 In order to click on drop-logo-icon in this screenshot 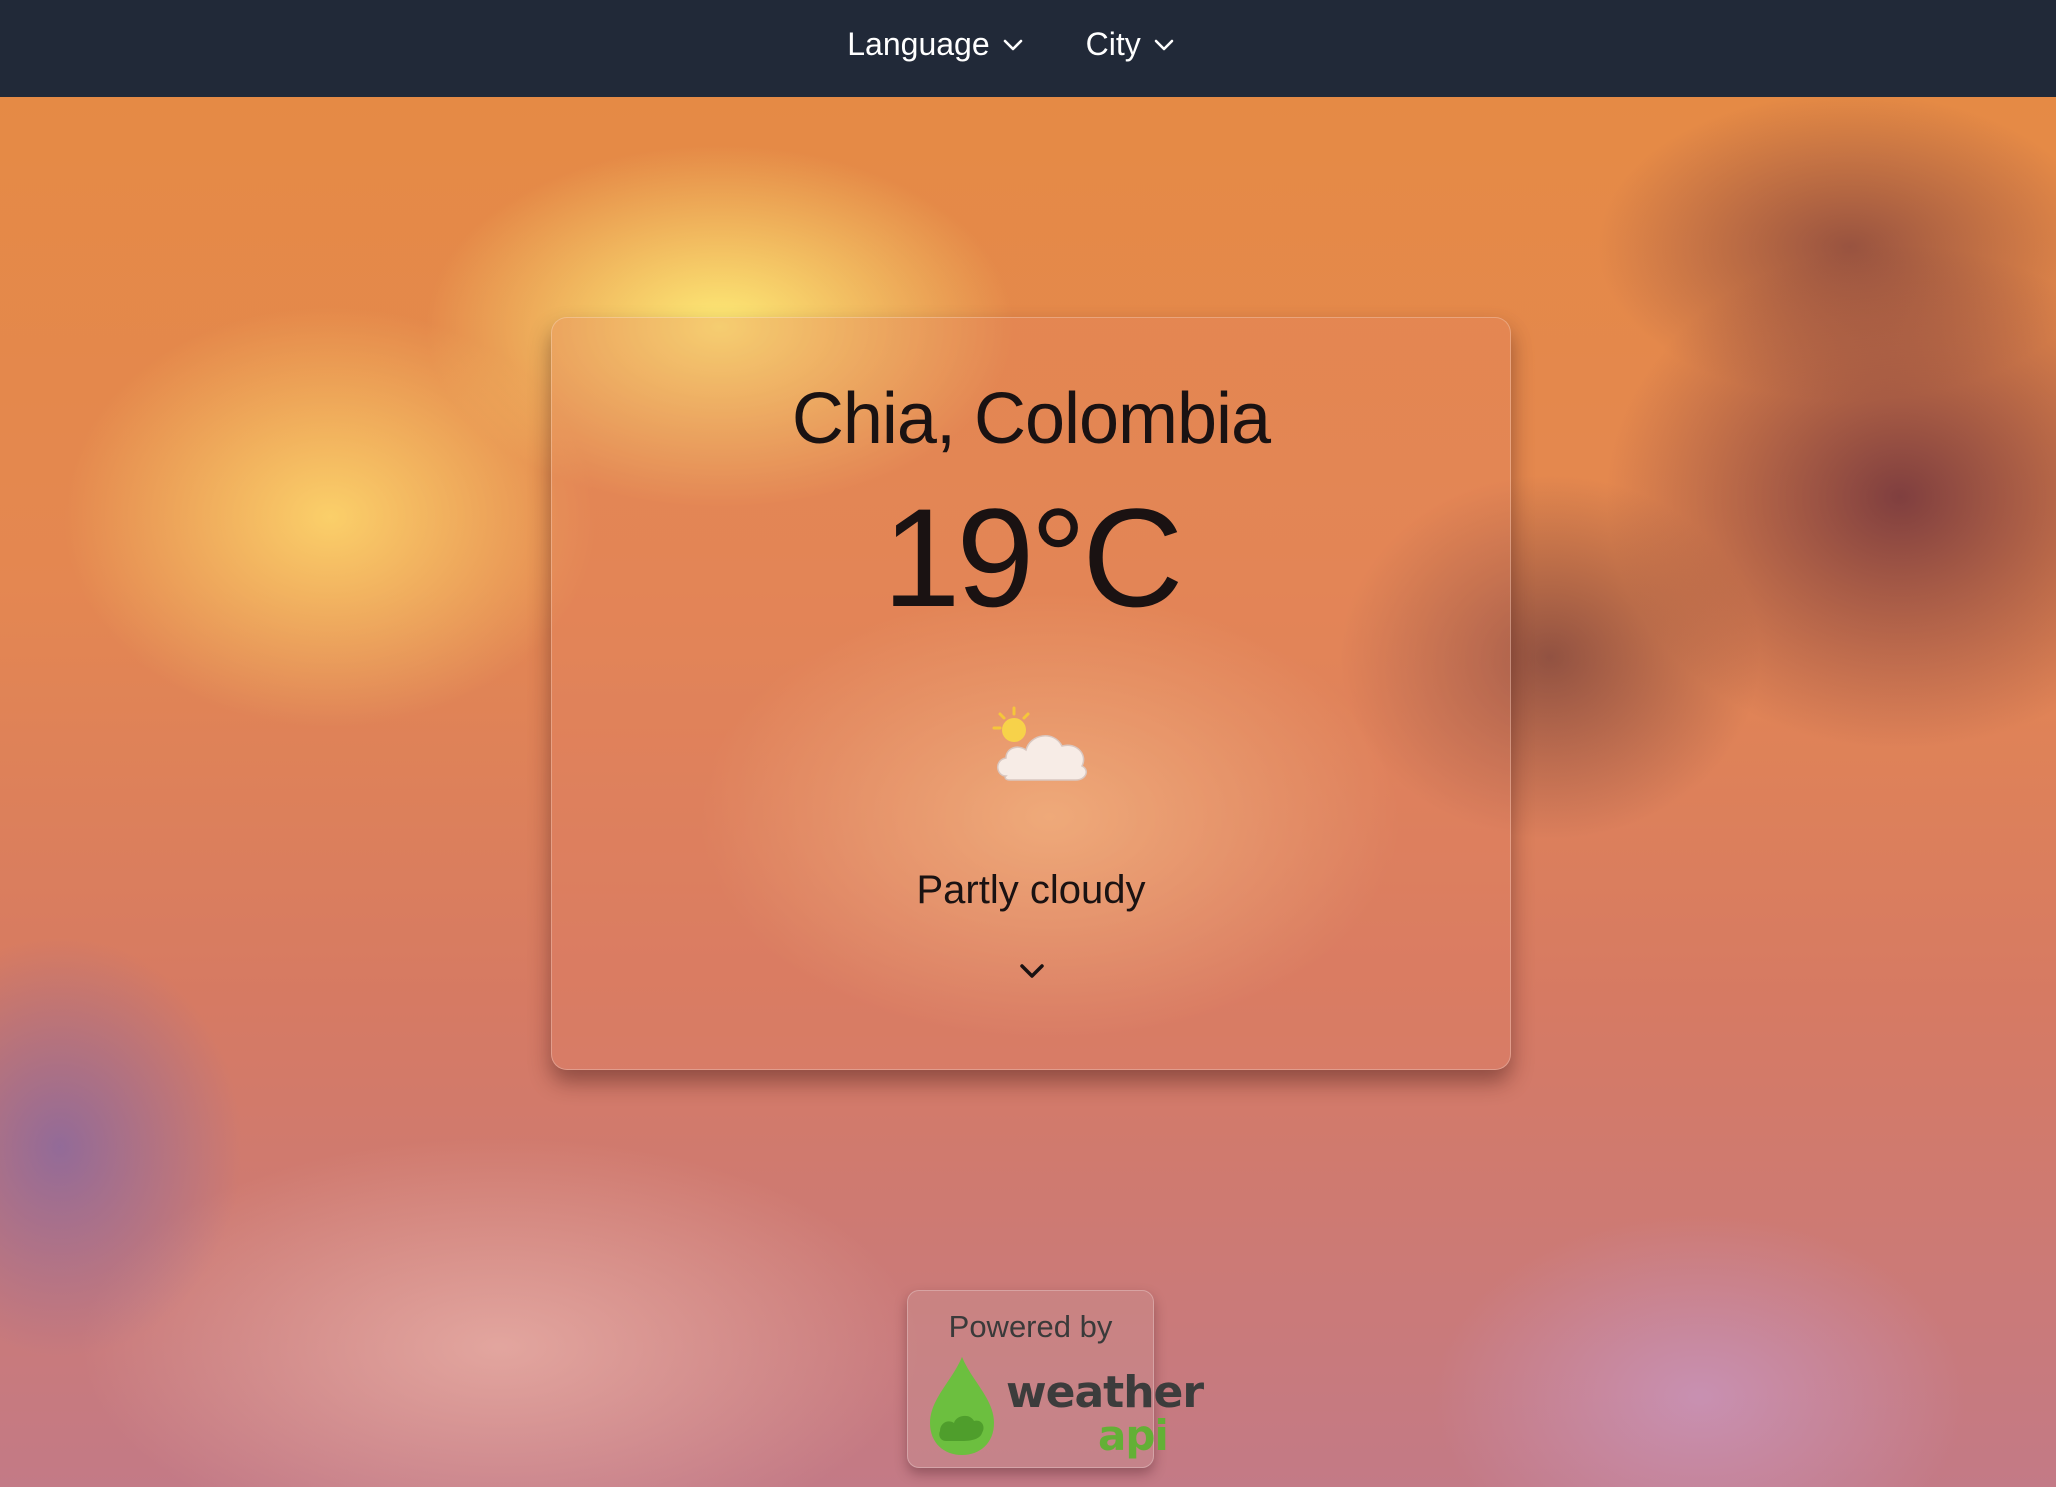, I will do `click(962, 1406)`.